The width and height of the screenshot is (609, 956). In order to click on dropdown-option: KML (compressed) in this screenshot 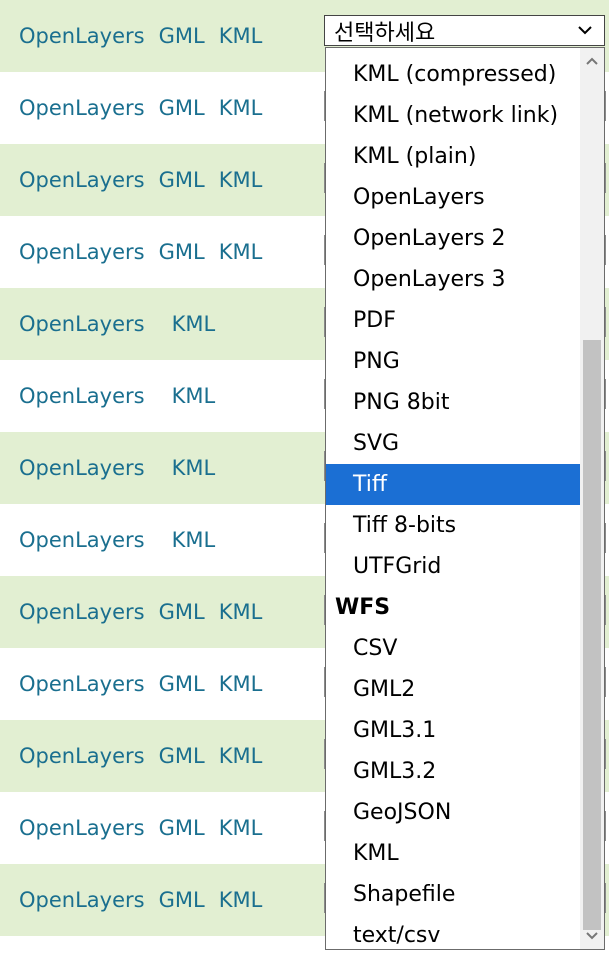, I will do `click(453, 74)`.